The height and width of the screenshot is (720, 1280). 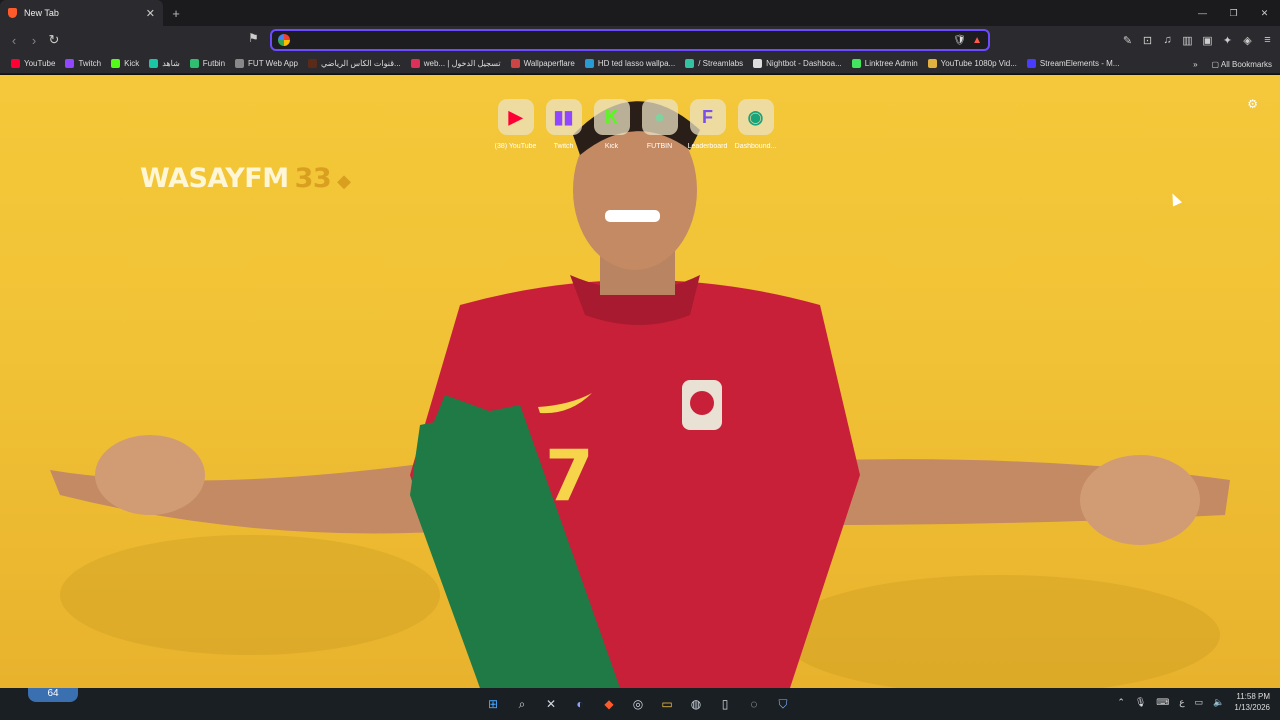 What do you see at coordinates (638, 704) in the screenshot?
I see `obs-icon: ◎` at bounding box center [638, 704].